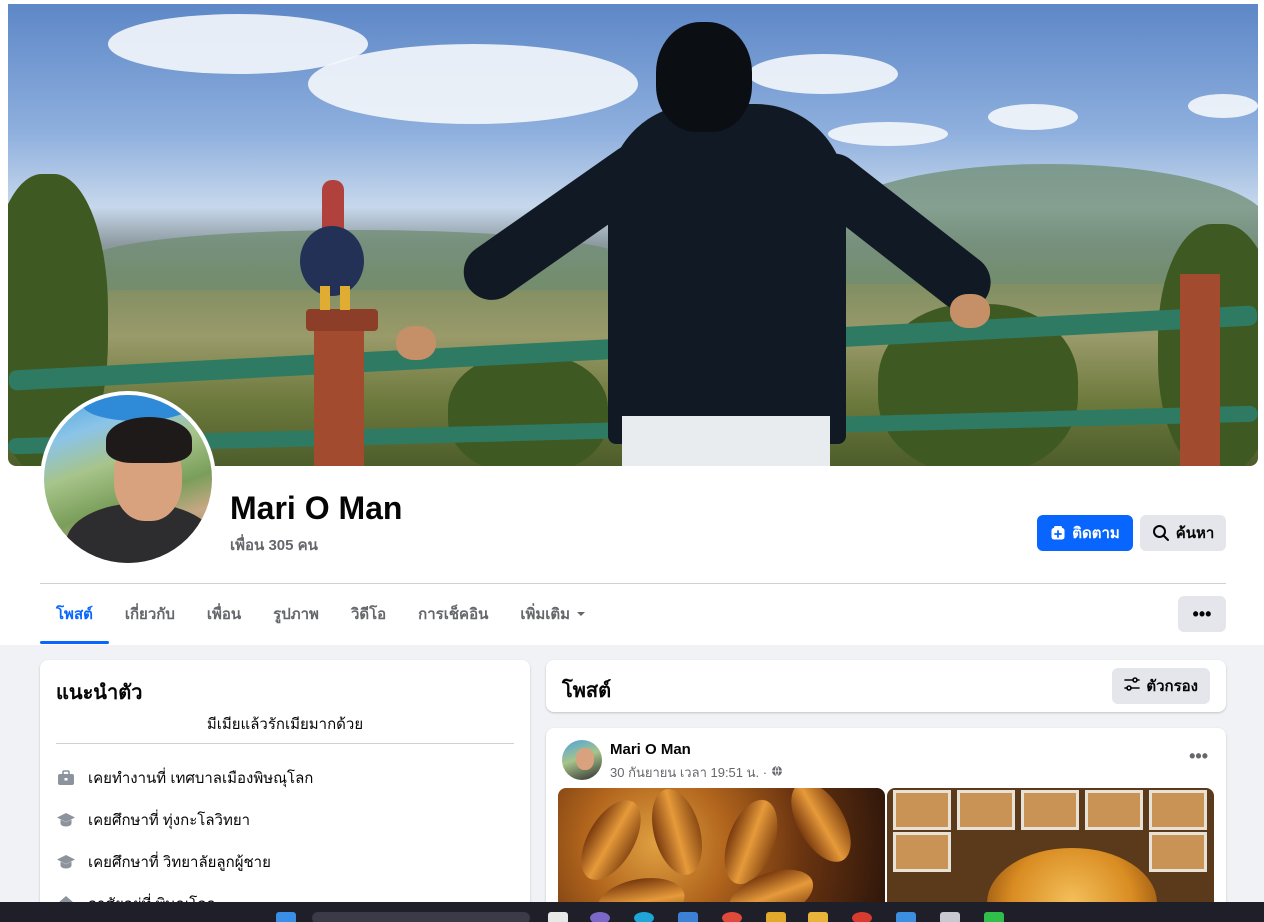  What do you see at coordinates (704, 77) in the screenshot?
I see `person-head` at bounding box center [704, 77].